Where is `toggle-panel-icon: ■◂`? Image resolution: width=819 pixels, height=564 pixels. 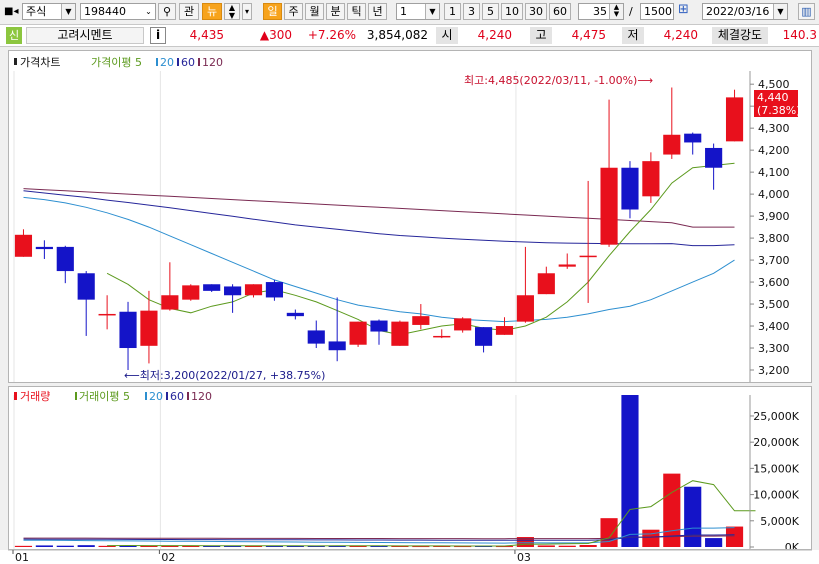 toggle-panel-icon: ■◂ is located at coordinates (11, 12).